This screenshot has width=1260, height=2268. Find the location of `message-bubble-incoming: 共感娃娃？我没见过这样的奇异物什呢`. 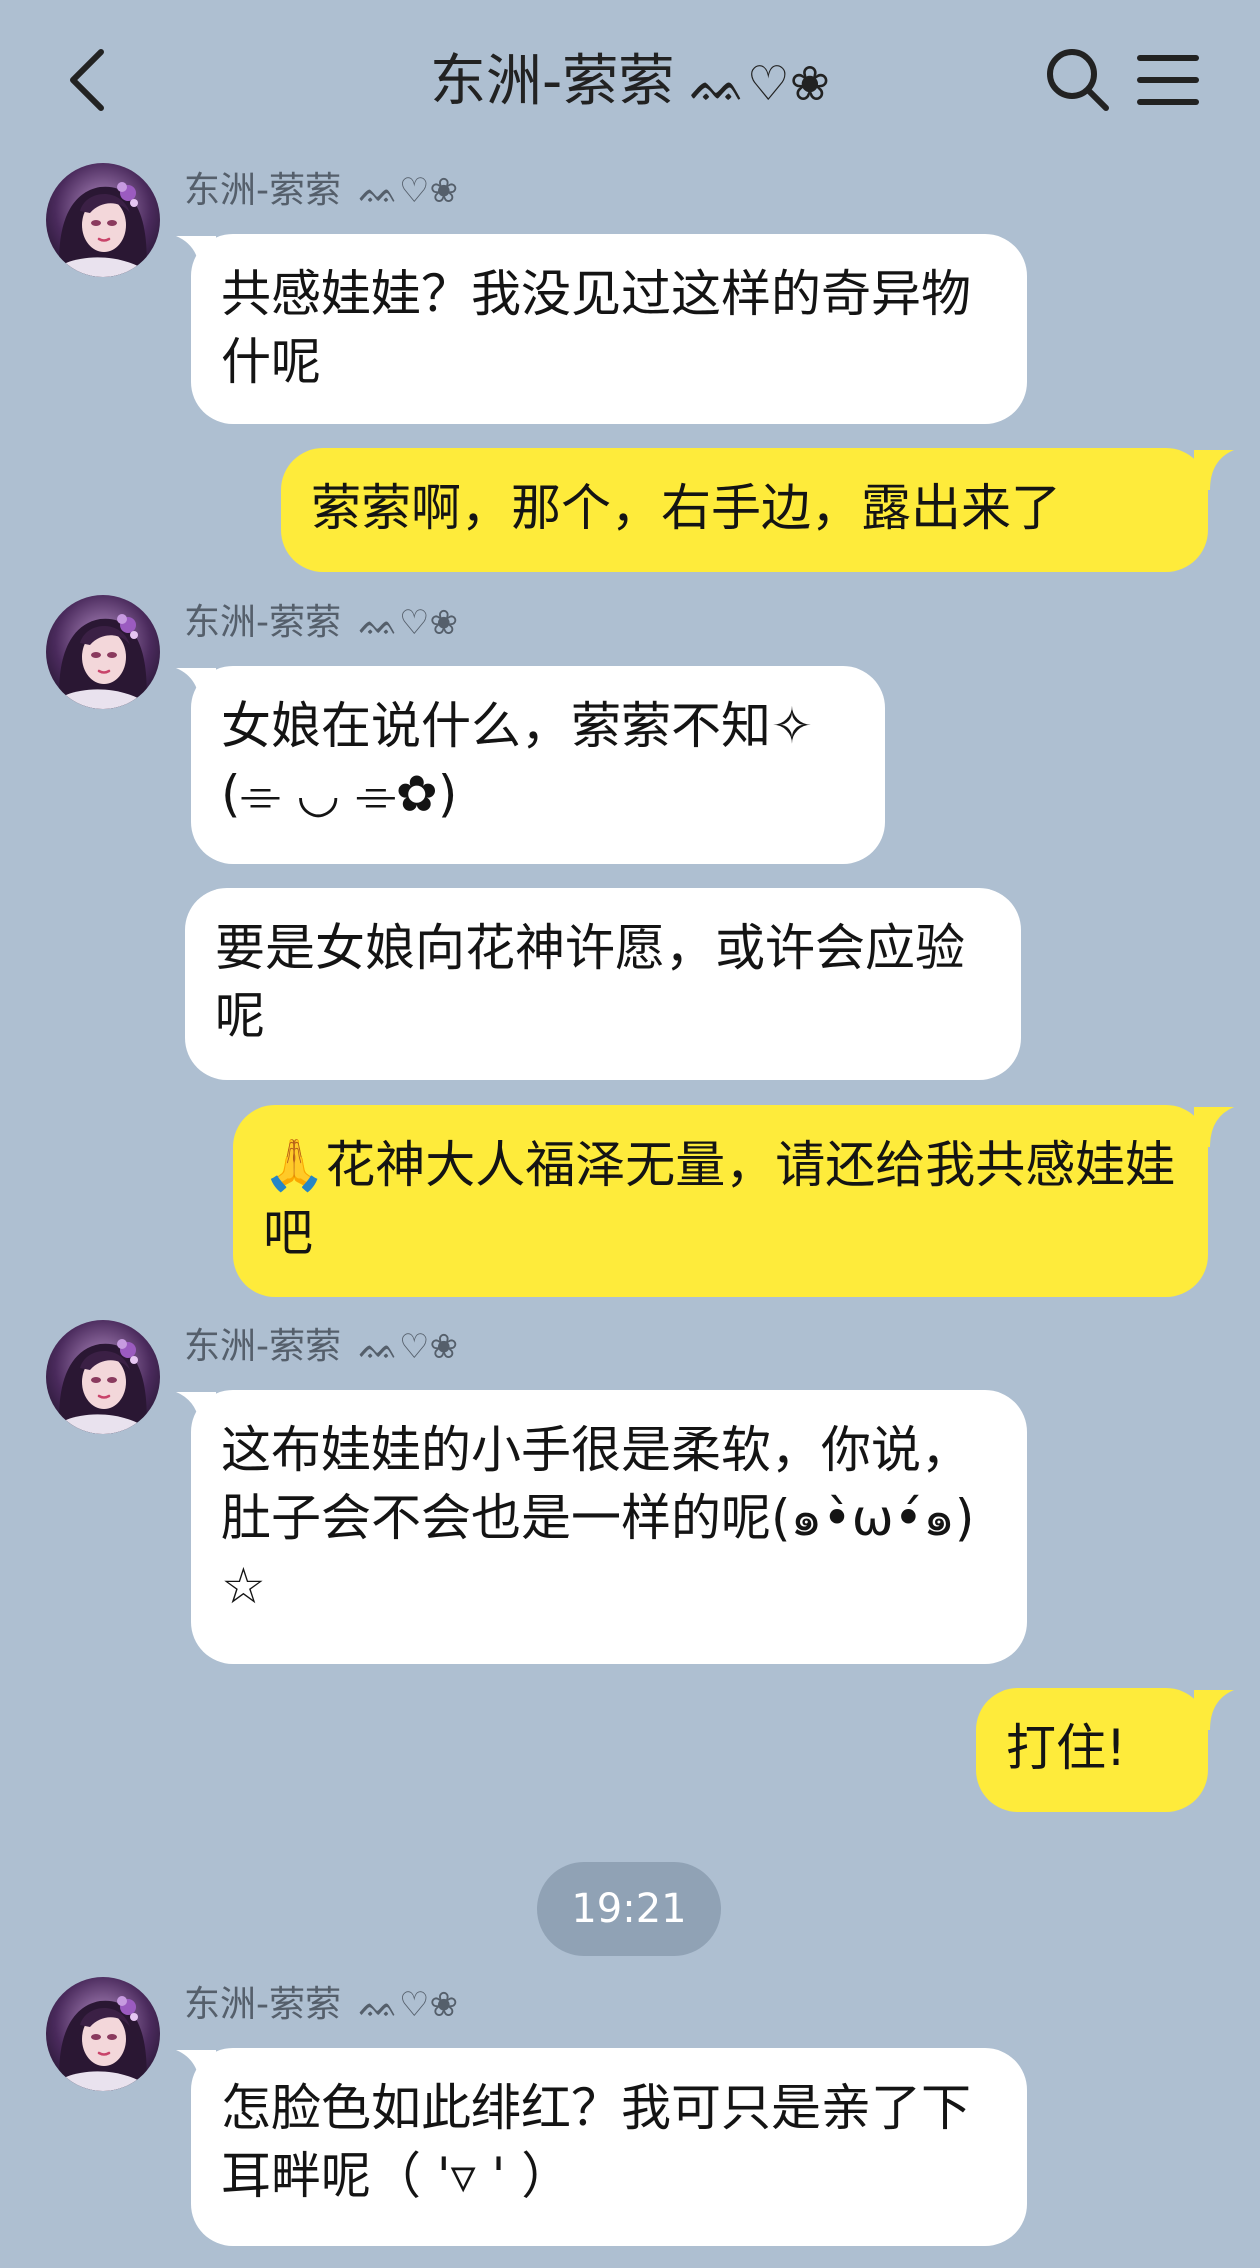

message-bubble-incoming: 共感娃娃？我没见过这样的奇异物什呢 is located at coordinates (609, 329).